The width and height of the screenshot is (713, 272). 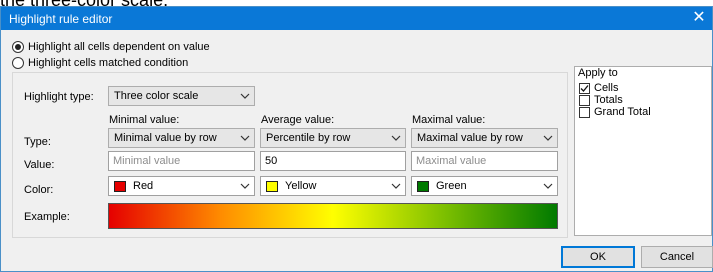 I want to click on average-color-dropdown: Yellow, so click(x=333, y=186).